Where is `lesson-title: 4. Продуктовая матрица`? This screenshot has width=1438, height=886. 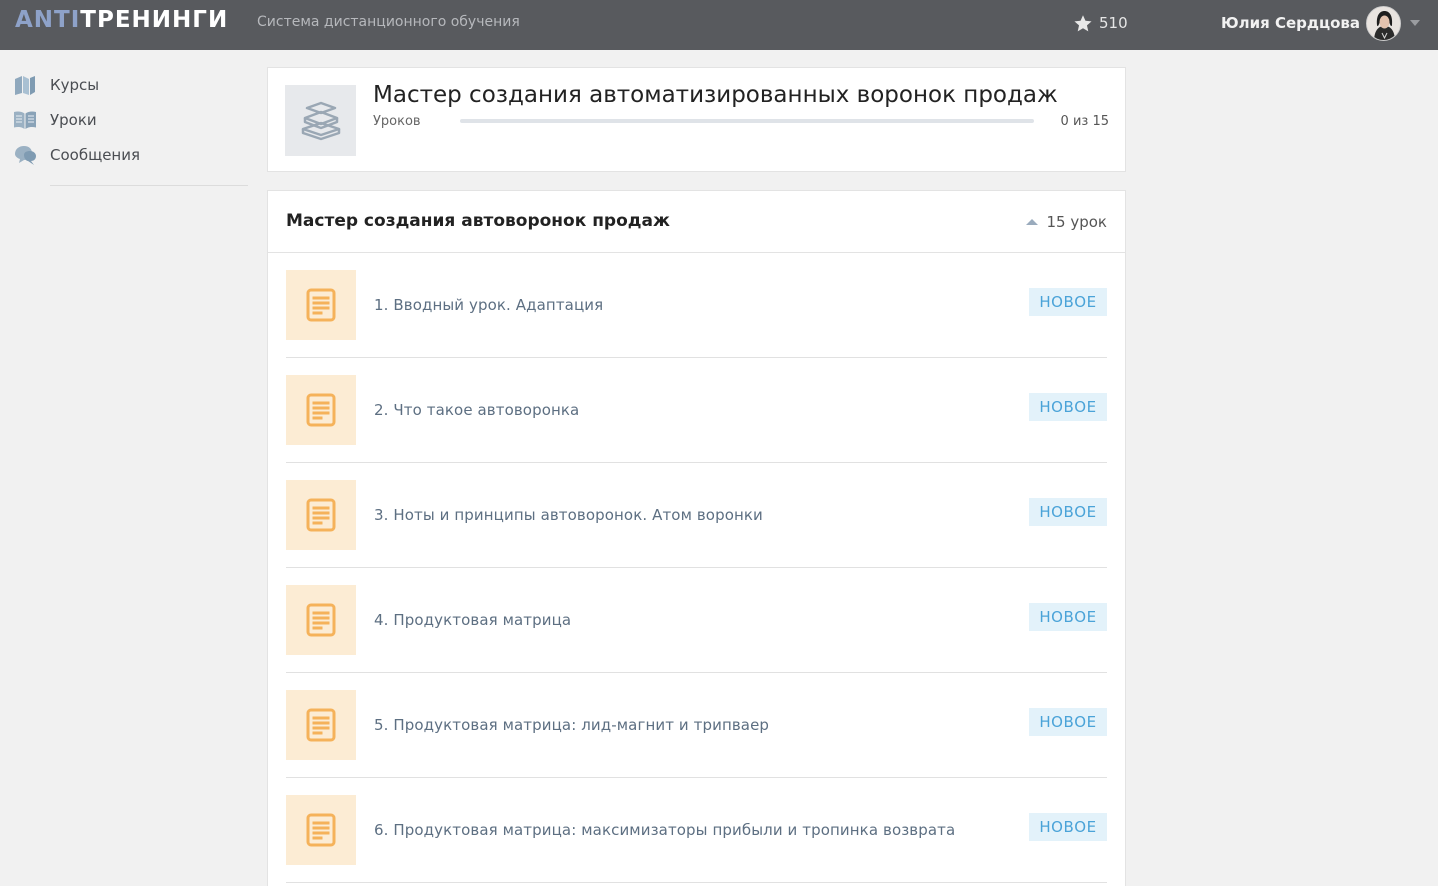 lesson-title: 4. Продуктовая матрица is located at coordinates (472, 620).